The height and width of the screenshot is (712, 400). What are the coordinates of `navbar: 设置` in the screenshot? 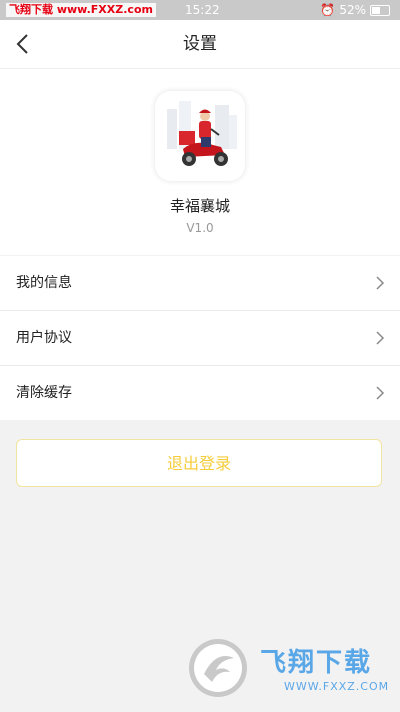 It's located at (200, 44).